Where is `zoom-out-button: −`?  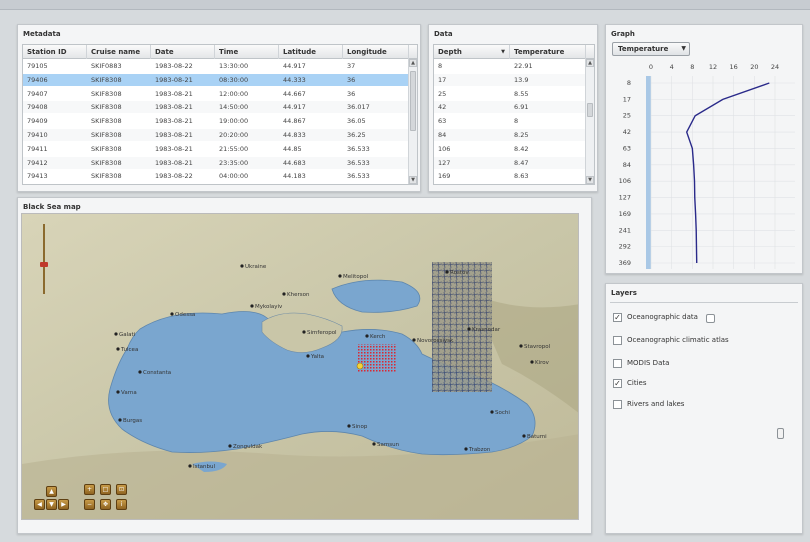 zoom-out-button: − is located at coordinates (89, 504).